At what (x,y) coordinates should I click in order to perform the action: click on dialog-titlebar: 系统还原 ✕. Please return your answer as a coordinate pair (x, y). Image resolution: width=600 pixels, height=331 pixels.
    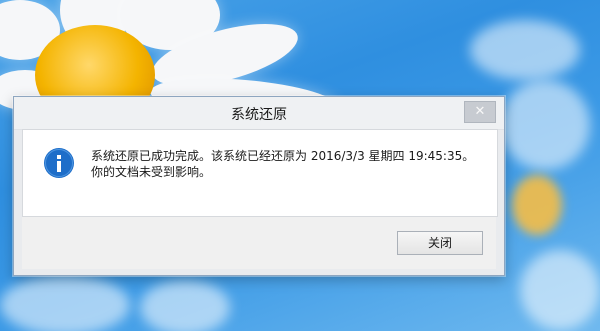
    Looking at the image, I should click on (259, 113).